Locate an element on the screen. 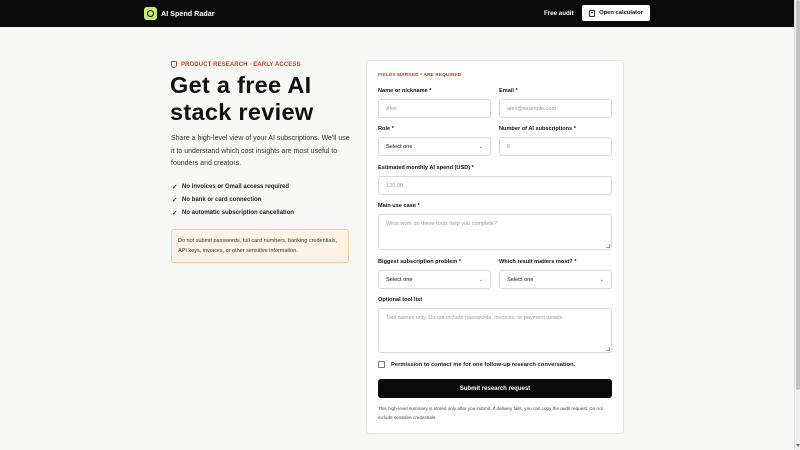 The image size is (800, 450). submit-button: Submit research request is located at coordinates (495, 388).